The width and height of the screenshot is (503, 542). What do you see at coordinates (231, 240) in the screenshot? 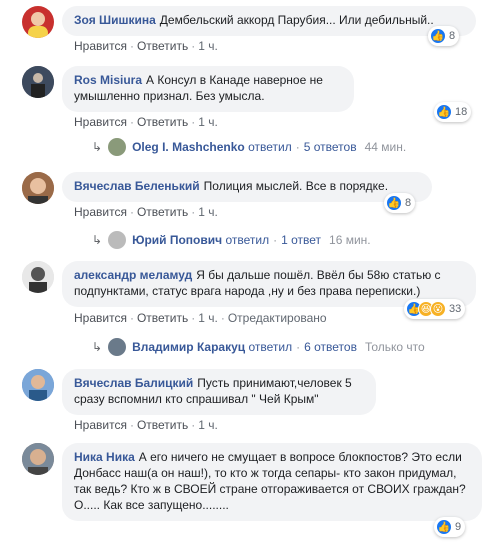
I see `replies-link: ↳ Юрий Попович ответил · 1 ответ 16 мин.` at bounding box center [231, 240].